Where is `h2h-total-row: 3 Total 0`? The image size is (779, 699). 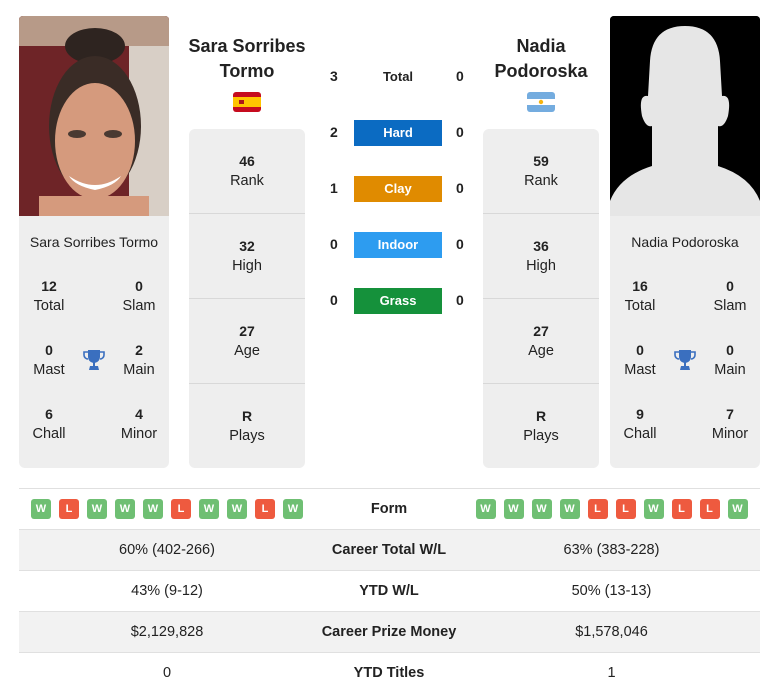
h2h-total-row: 3 Total 0 is located at coordinates (400, 78).